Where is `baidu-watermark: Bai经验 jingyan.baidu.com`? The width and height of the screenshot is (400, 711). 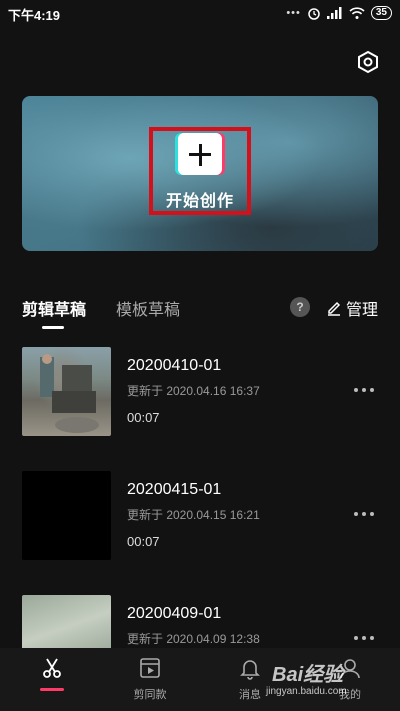
baidu-watermark: Bai经验 jingyan.baidu.com is located at coordinates (326, 680).